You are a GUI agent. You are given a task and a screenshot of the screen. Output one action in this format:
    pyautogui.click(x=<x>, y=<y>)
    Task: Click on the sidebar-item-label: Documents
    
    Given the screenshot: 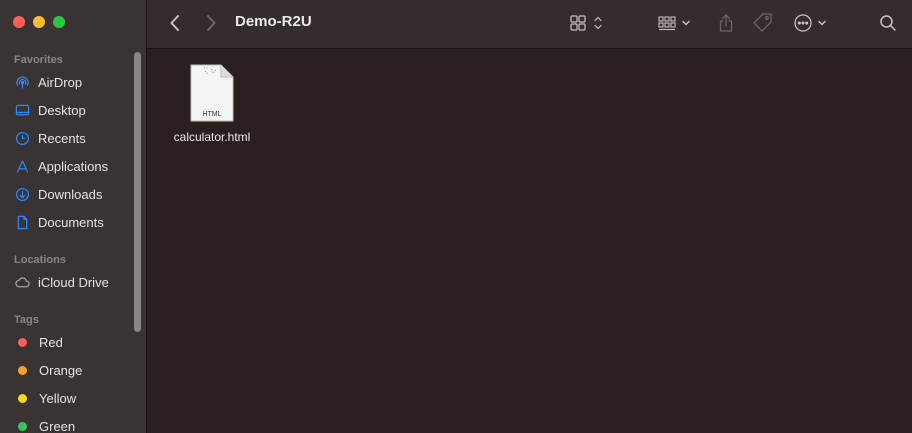 What is the action you would take?
    pyautogui.click(x=71, y=222)
    